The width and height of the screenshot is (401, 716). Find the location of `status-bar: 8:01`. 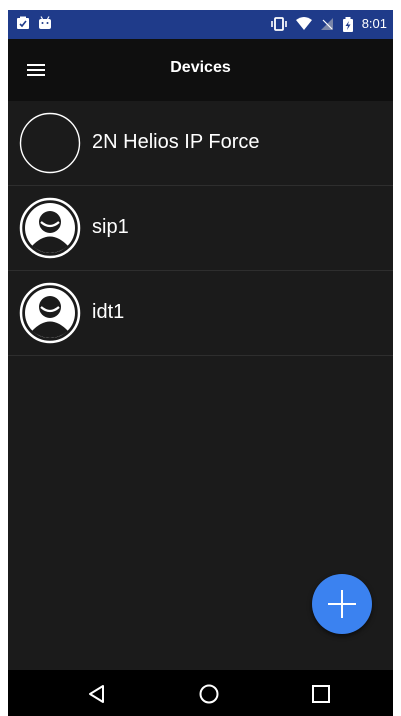

status-bar: 8:01 is located at coordinates (200, 24).